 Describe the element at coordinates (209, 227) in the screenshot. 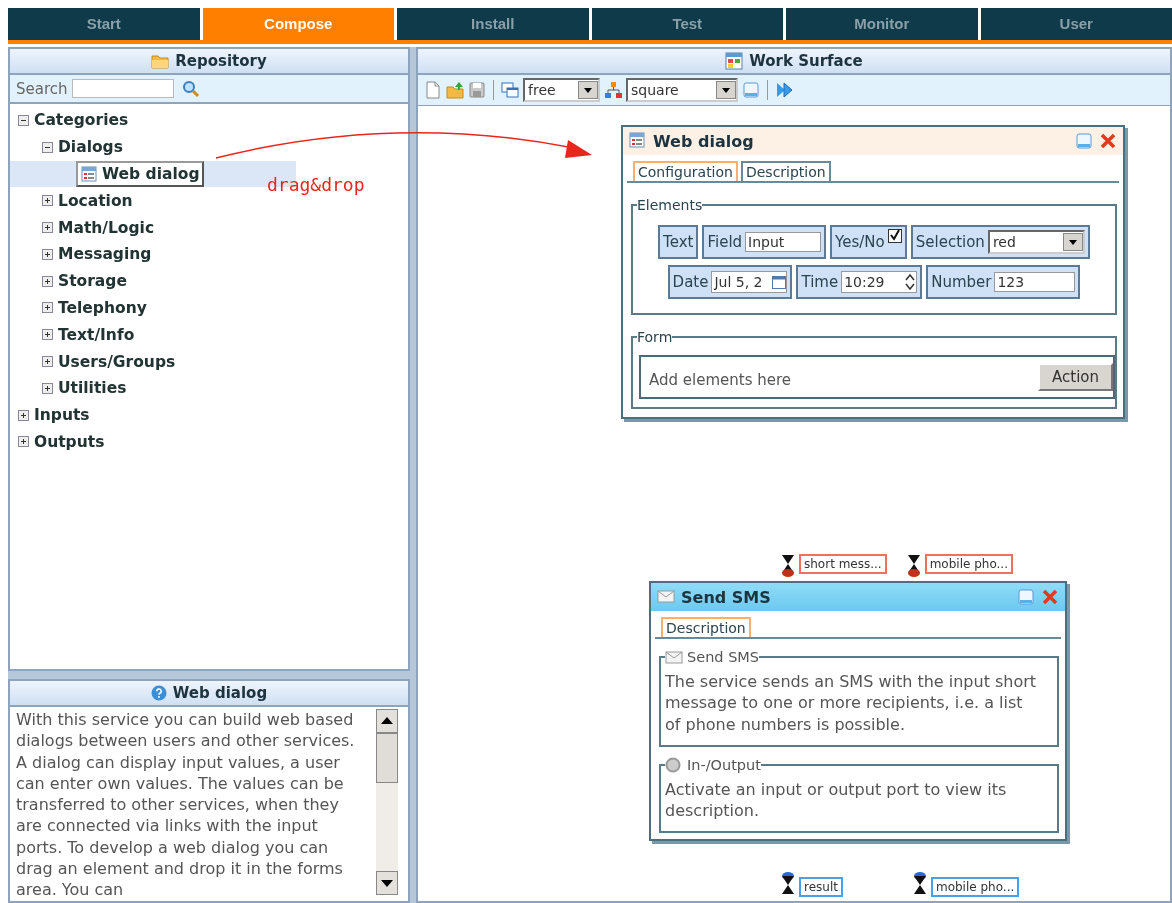

I see `tree-item: Math/Logic` at that location.